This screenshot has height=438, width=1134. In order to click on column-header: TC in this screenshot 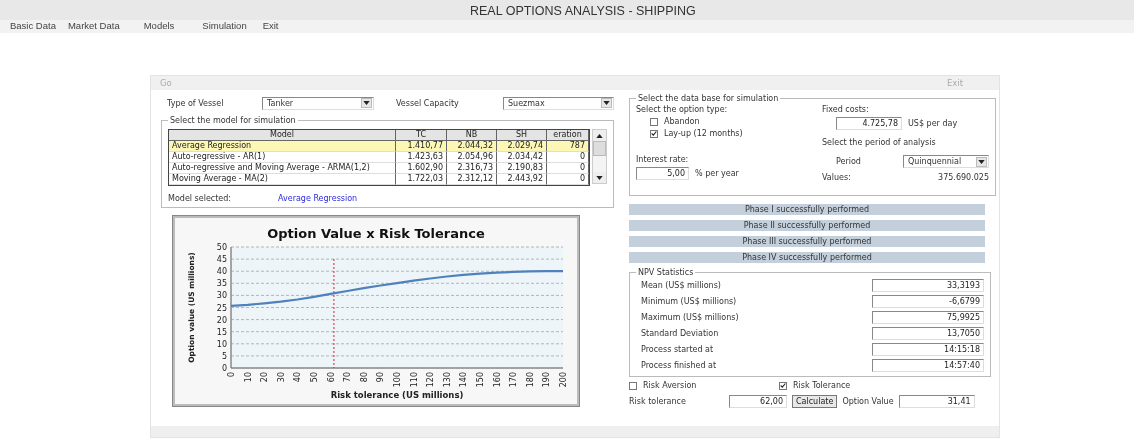, I will do `click(421, 135)`.